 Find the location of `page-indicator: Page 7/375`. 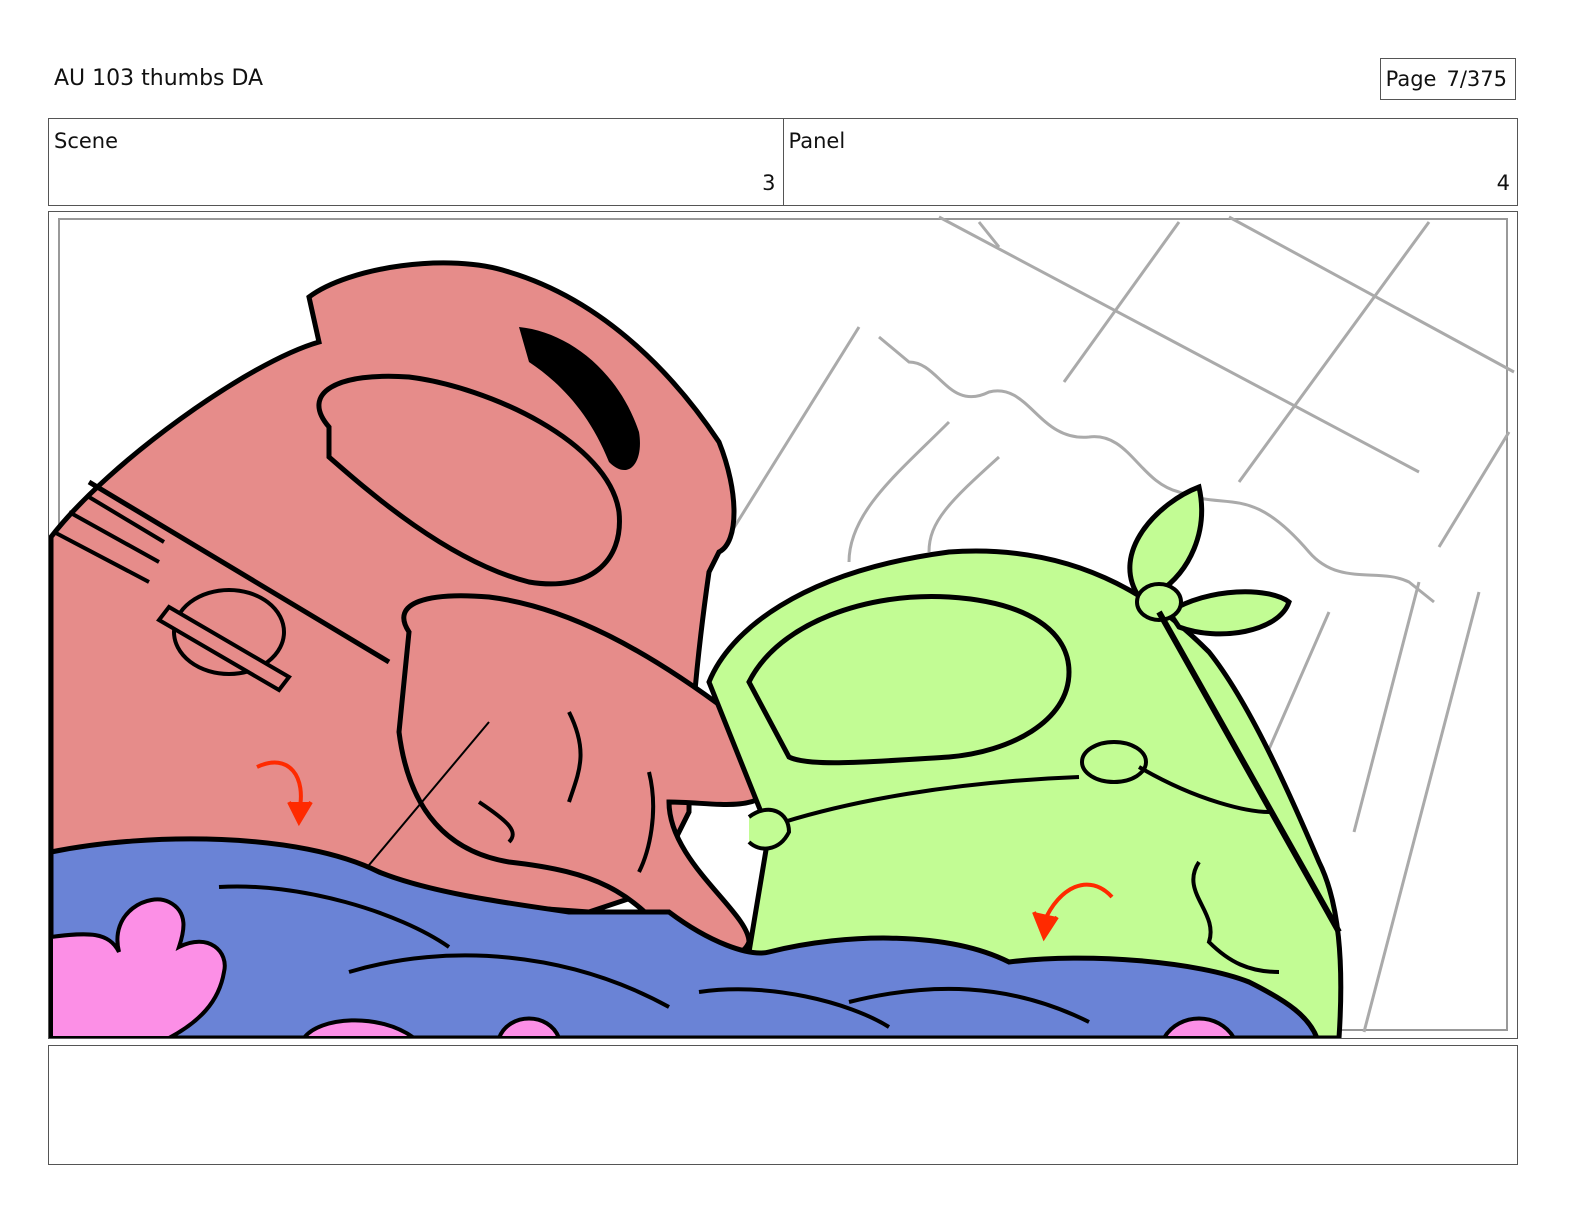

page-indicator: Page 7/375 is located at coordinates (1448, 79).